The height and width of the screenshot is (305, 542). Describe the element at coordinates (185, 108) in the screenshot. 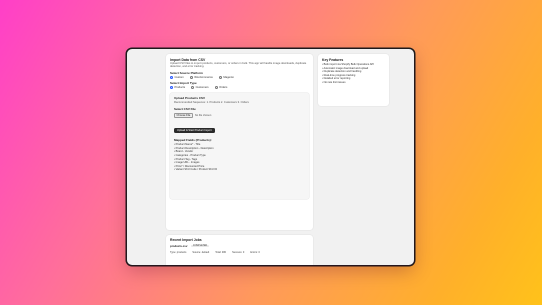

I see `select-file-label: Select CSV File` at that location.